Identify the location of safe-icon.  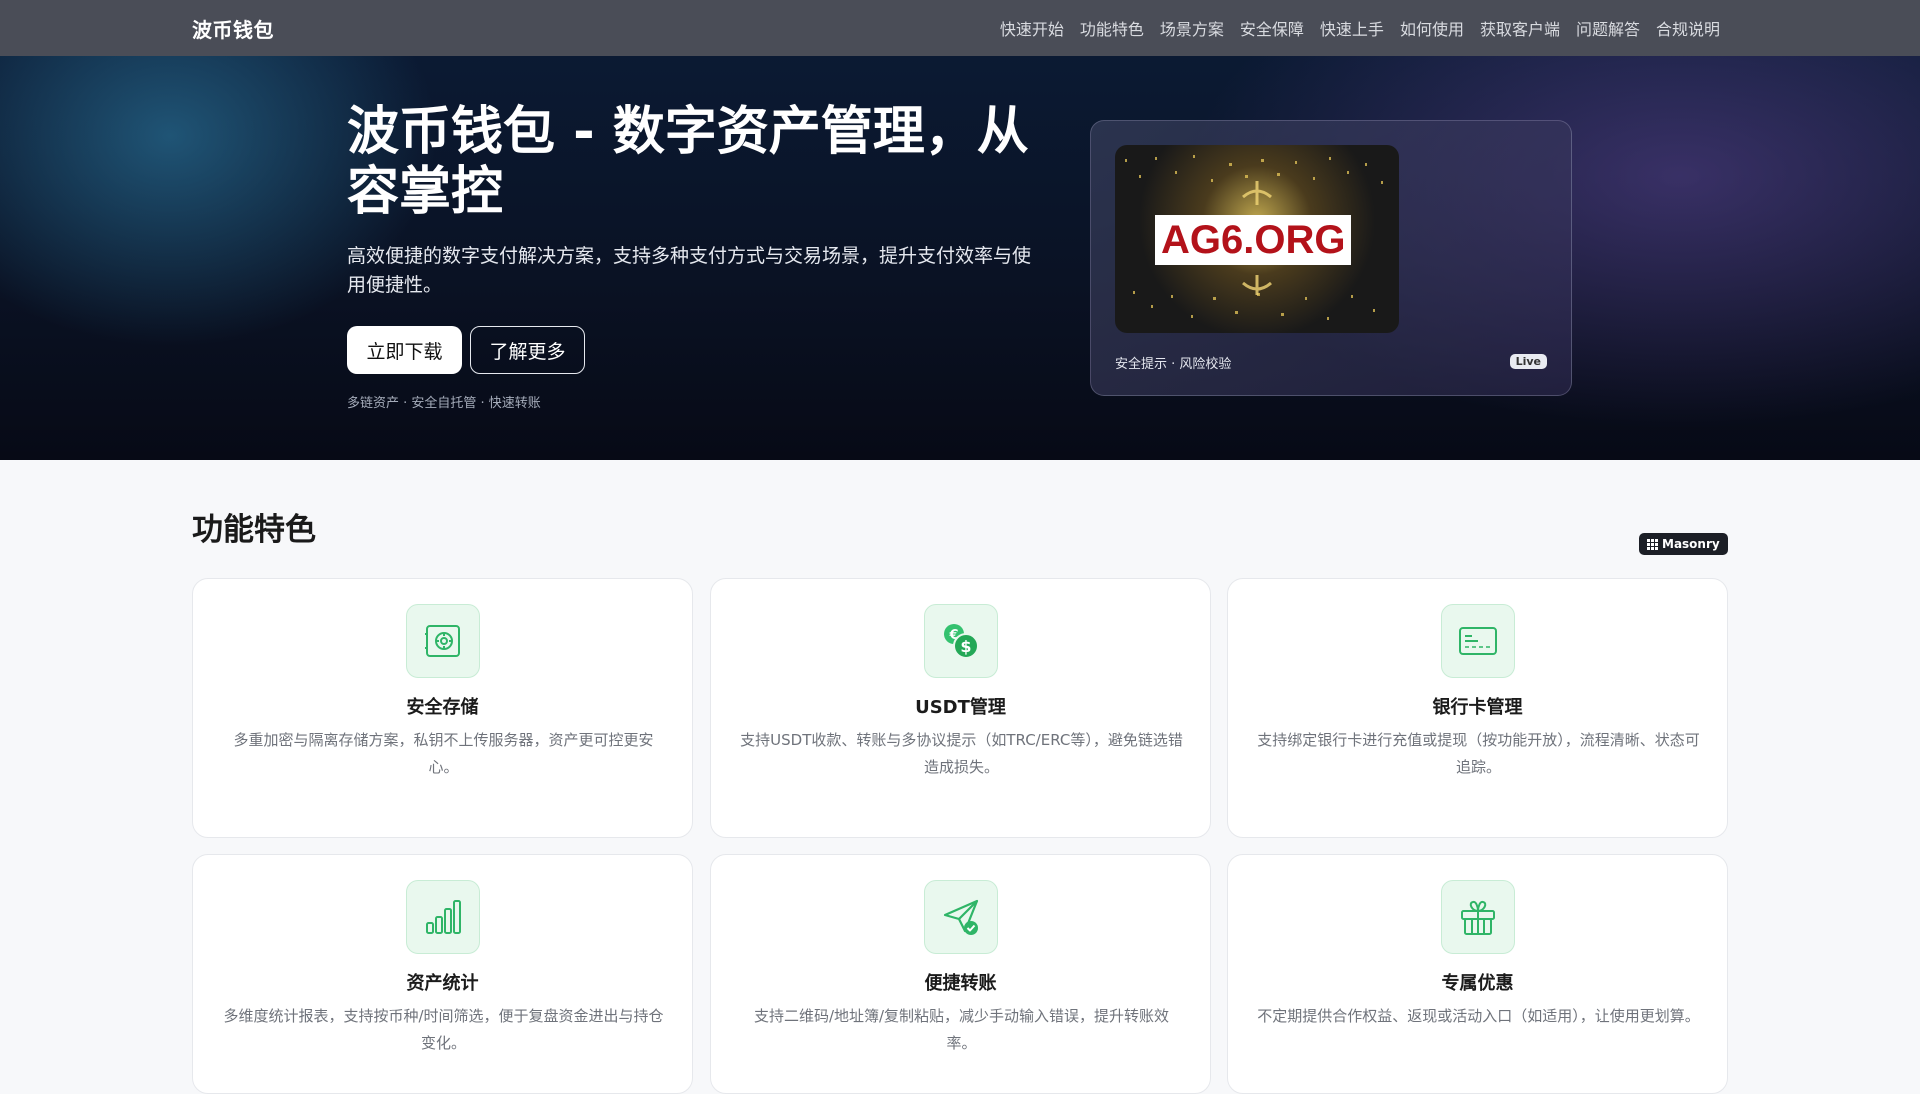
(443, 641).